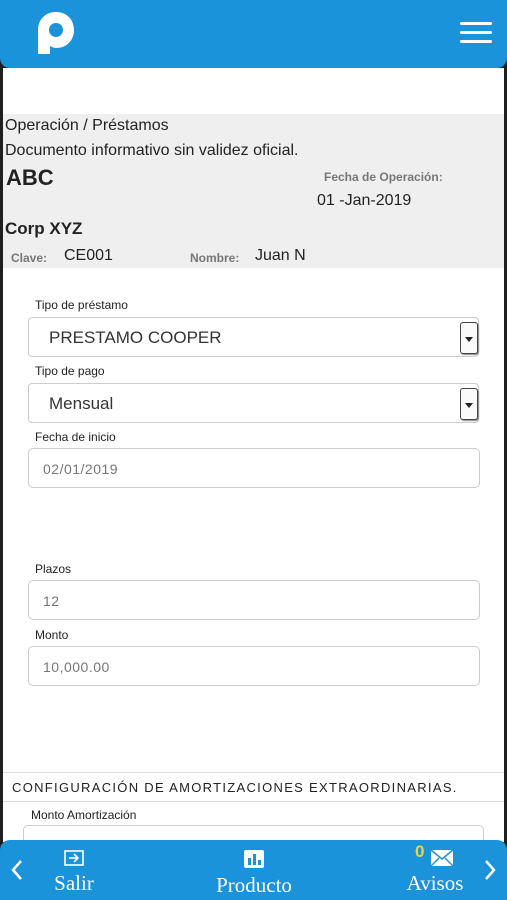 This screenshot has height=900, width=507. What do you see at coordinates (75, 437) in the screenshot?
I see `start-date-label: Fecha de inicio` at bounding box center [75, 437].